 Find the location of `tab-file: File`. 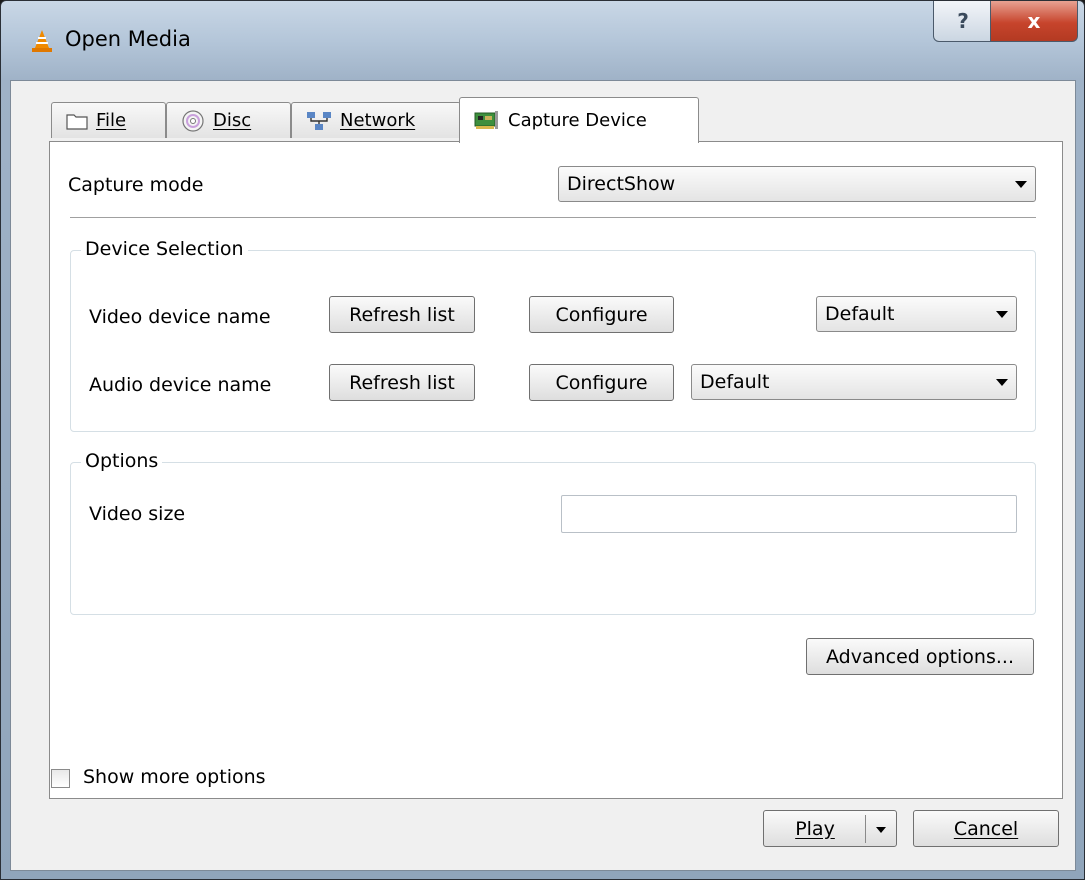

tab-file: File is located at coordinates (108, 120).